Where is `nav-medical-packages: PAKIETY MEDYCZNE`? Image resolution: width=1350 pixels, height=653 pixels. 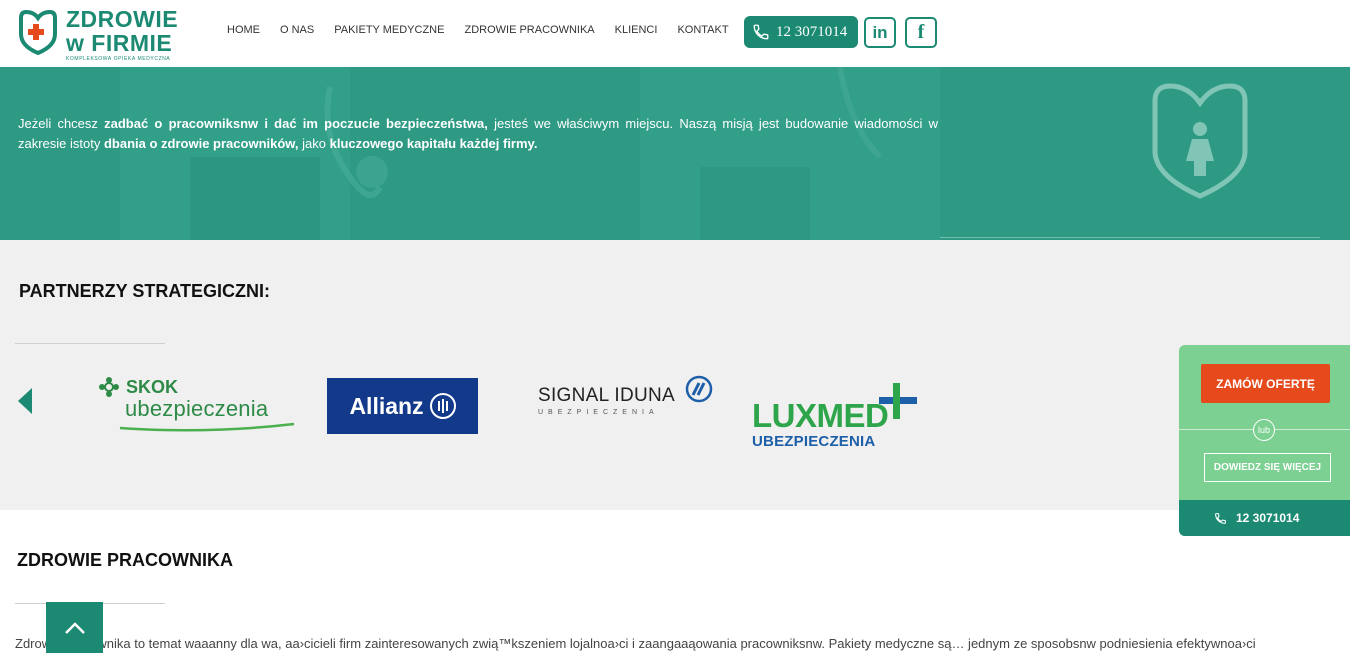
nav-medical-packages: PAKIETY MEDYCZNE is located at coordinates (389, 30).